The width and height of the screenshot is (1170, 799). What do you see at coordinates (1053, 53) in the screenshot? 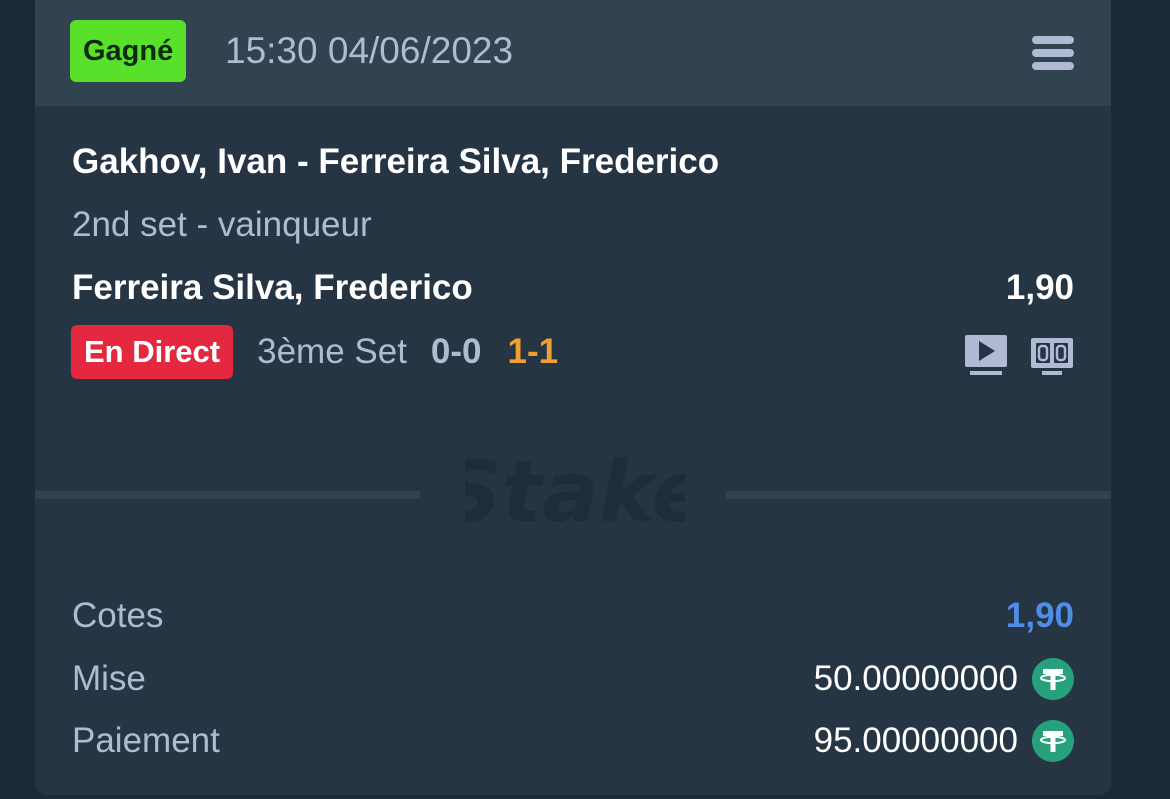
I see `menu-icon` at bounding box center [1053, 53].